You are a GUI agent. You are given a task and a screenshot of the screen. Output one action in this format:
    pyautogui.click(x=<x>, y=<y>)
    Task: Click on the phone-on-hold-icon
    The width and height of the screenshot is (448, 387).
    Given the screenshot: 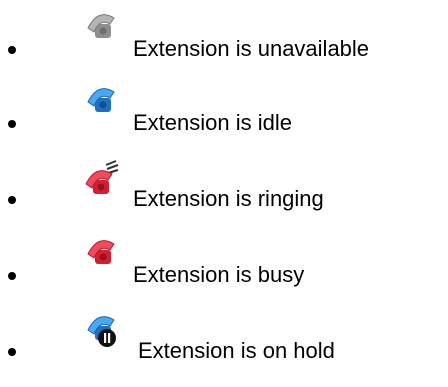 What is the action you would take?
    pyautogui.click(x=100, y=332)
    